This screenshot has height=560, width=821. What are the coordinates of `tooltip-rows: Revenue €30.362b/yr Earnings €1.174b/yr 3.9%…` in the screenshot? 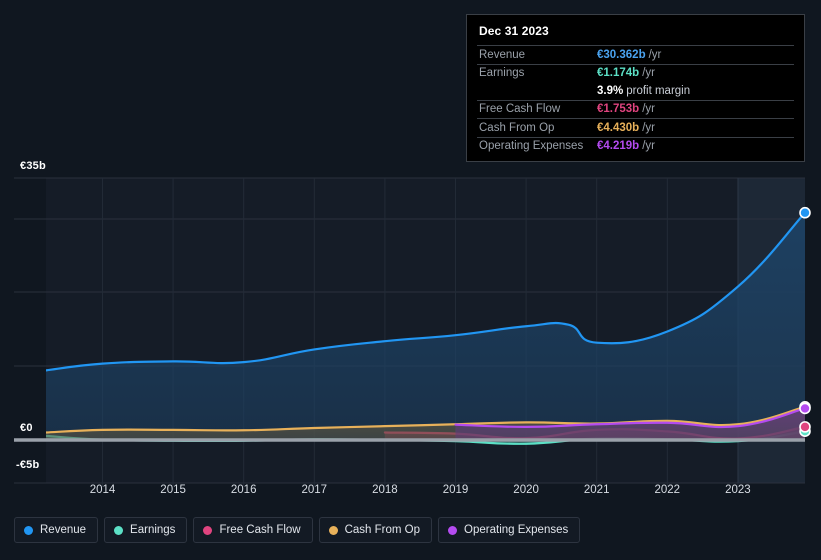 It's located at (635, 100).